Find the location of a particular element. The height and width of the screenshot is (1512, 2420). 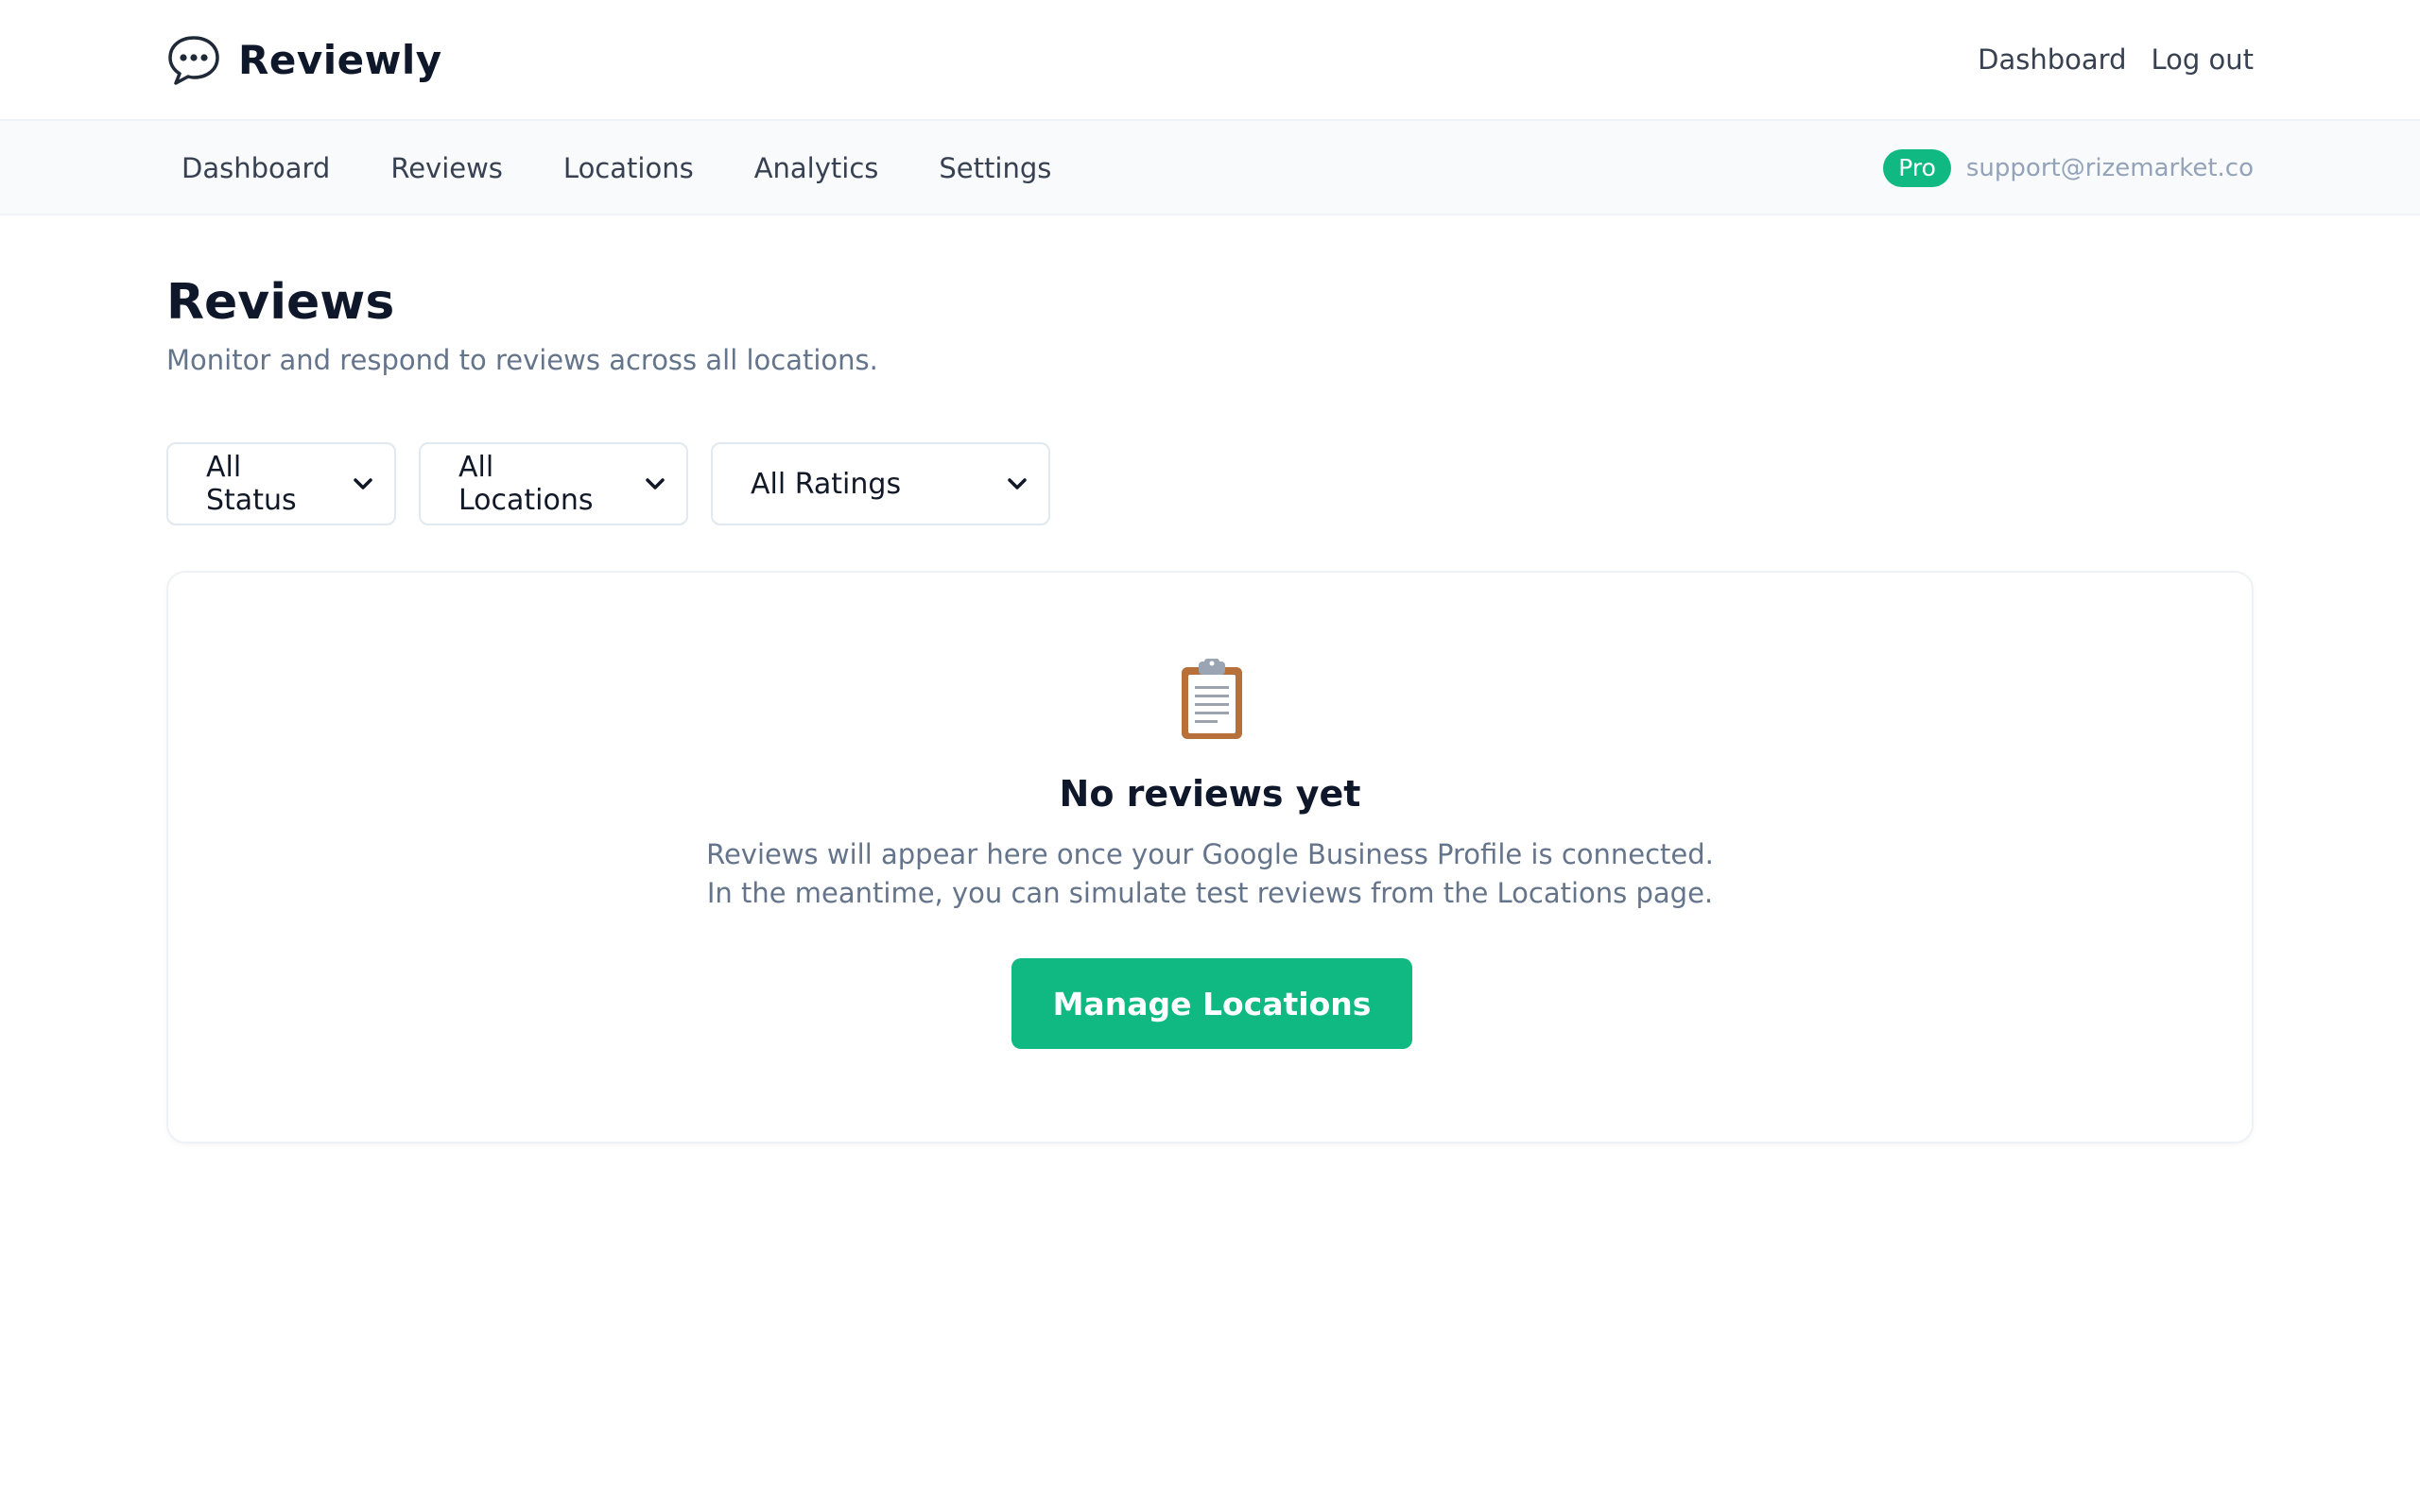

nav-item-dashboard: Dashboard is located at coordinates (256, 168).